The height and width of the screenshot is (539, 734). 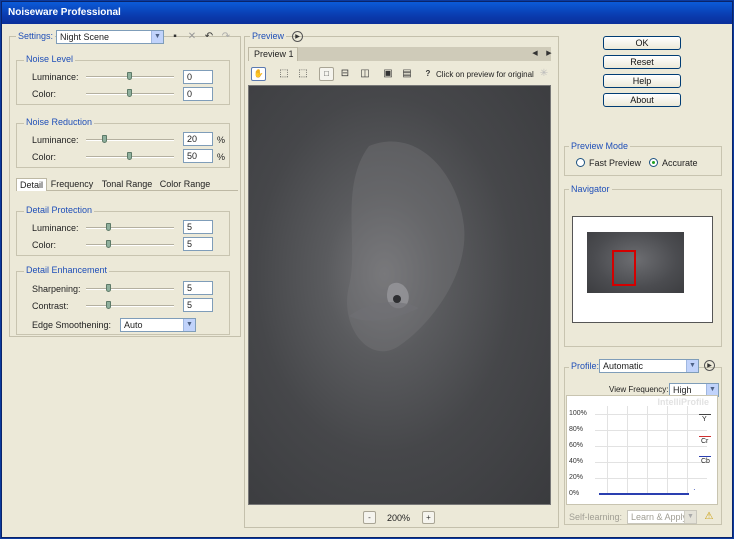 What do you see at coordinates (198, 288) in the screenshot?
I see `sharpening-input: 5` at bounding box center [198, 288].